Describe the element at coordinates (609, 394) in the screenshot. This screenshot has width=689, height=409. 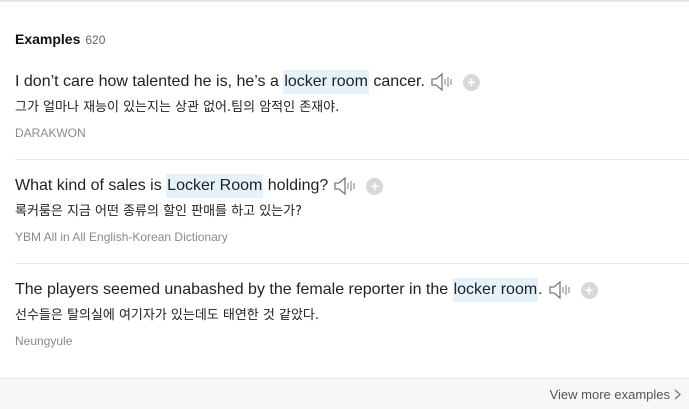
I see `view-more-label: View more examples` at that location.